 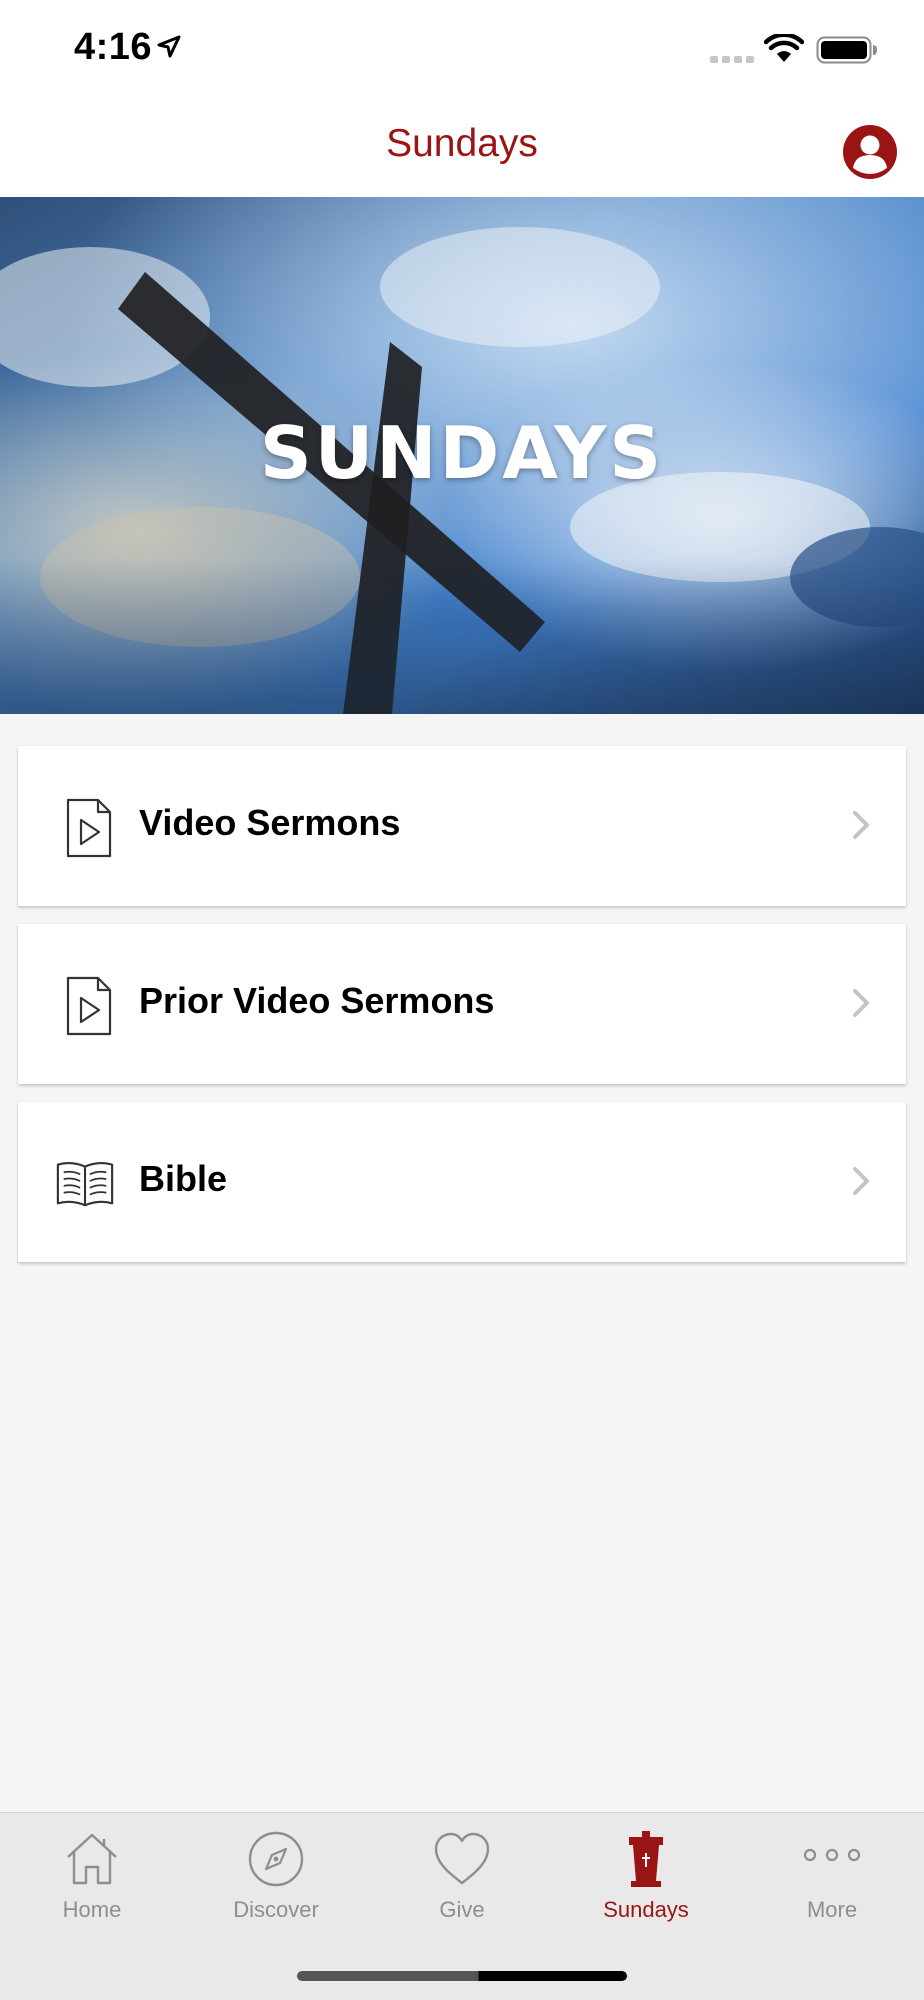 What do you see at coordinates (169, 46) in the screenshot?
I see `location-arrow-icon` at bounding box center [169, 46].